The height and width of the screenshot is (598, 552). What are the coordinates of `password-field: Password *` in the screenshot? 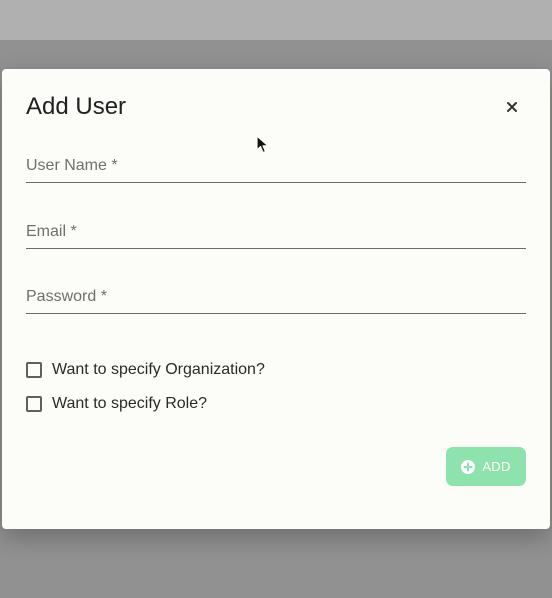 It's located at (278, 299).